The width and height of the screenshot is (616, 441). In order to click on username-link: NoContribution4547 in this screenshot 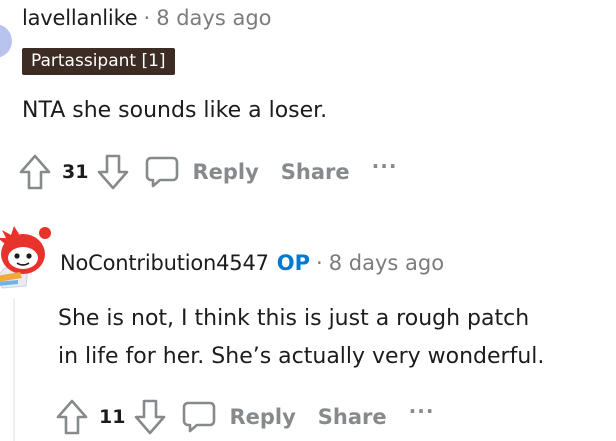, I will do `click(164, 263)`.